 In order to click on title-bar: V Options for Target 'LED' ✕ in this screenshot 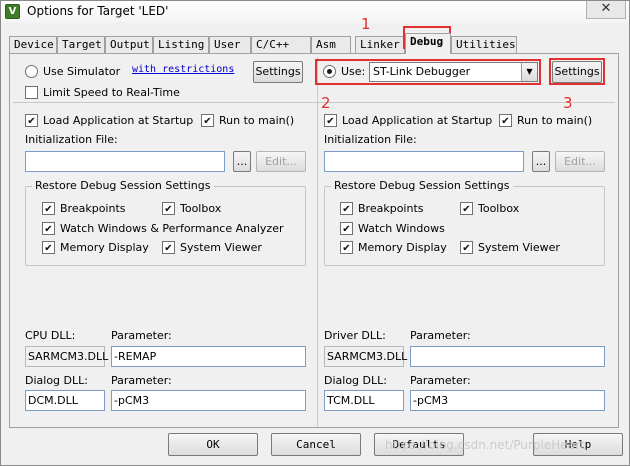, I will do `click(315, 12)`.